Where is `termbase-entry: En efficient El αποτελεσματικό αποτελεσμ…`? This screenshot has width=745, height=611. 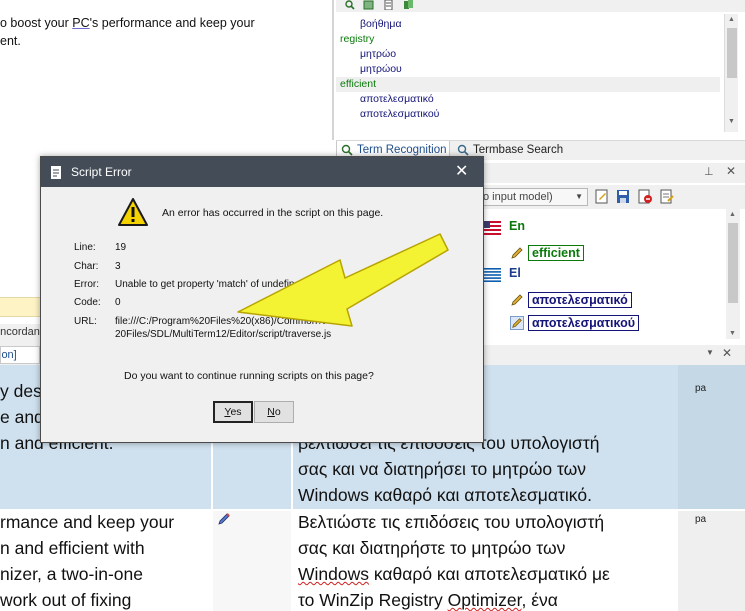 termbase-entry: En efficient El αποτελεσματικό αποτελεσμ… is located at coordinates (601, 274).